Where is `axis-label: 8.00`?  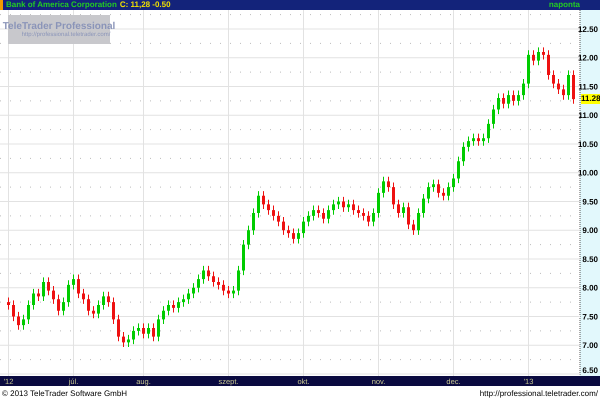 axis-label: 8.00 is located at coordinates (590, 288).